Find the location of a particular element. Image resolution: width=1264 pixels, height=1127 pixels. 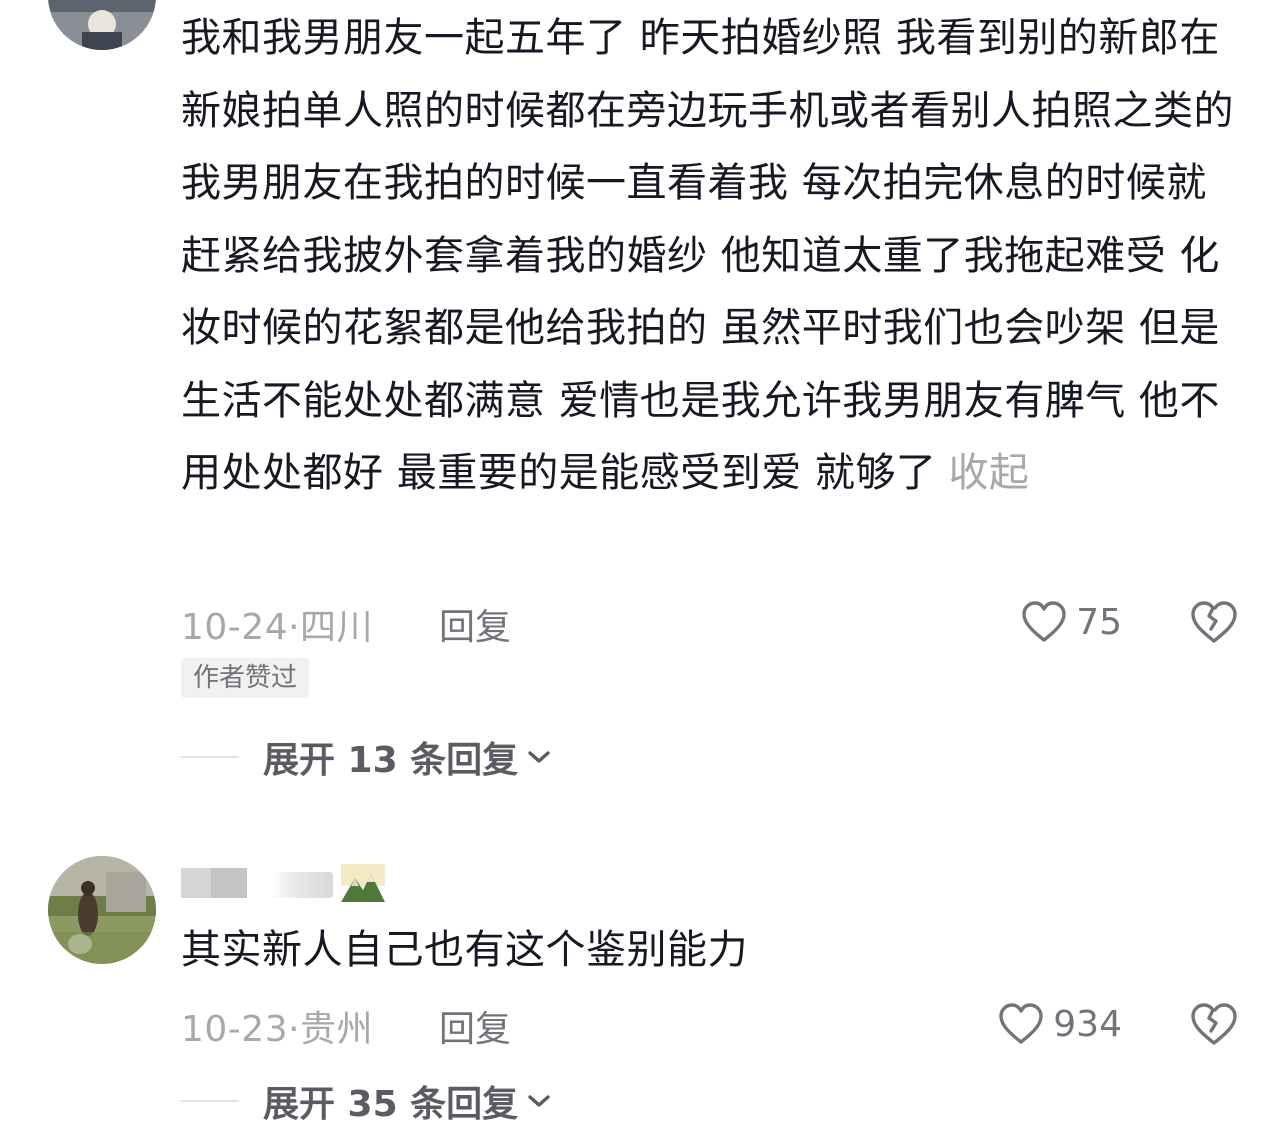

like-button: 75 is located at coordinates (1071, 622).